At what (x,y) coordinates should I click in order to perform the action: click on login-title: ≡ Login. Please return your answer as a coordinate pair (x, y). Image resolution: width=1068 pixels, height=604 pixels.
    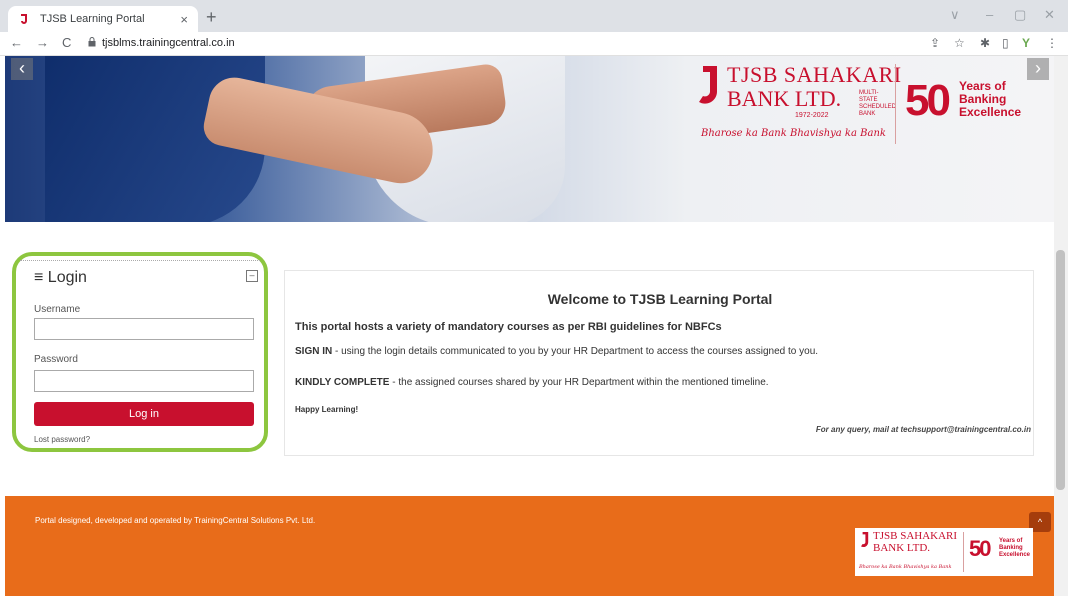
    Looking at the image, I should click on (60, 278).